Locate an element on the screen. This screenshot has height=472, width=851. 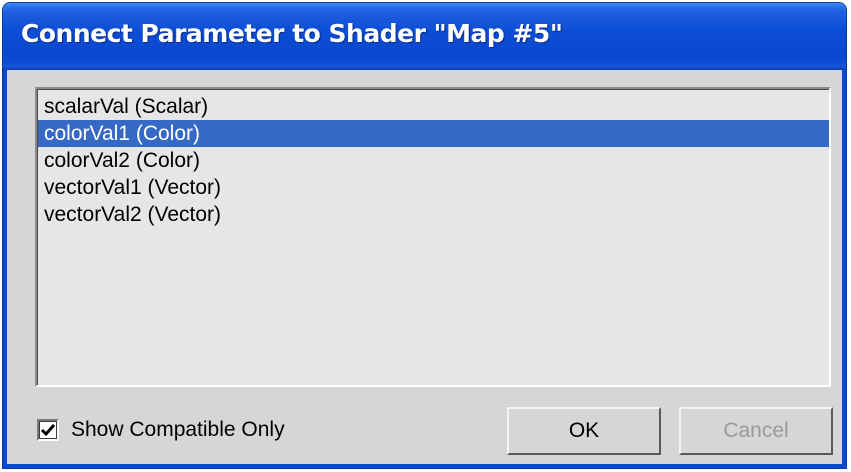
show-compatible-checkbox is located at coordinates (48, 430).